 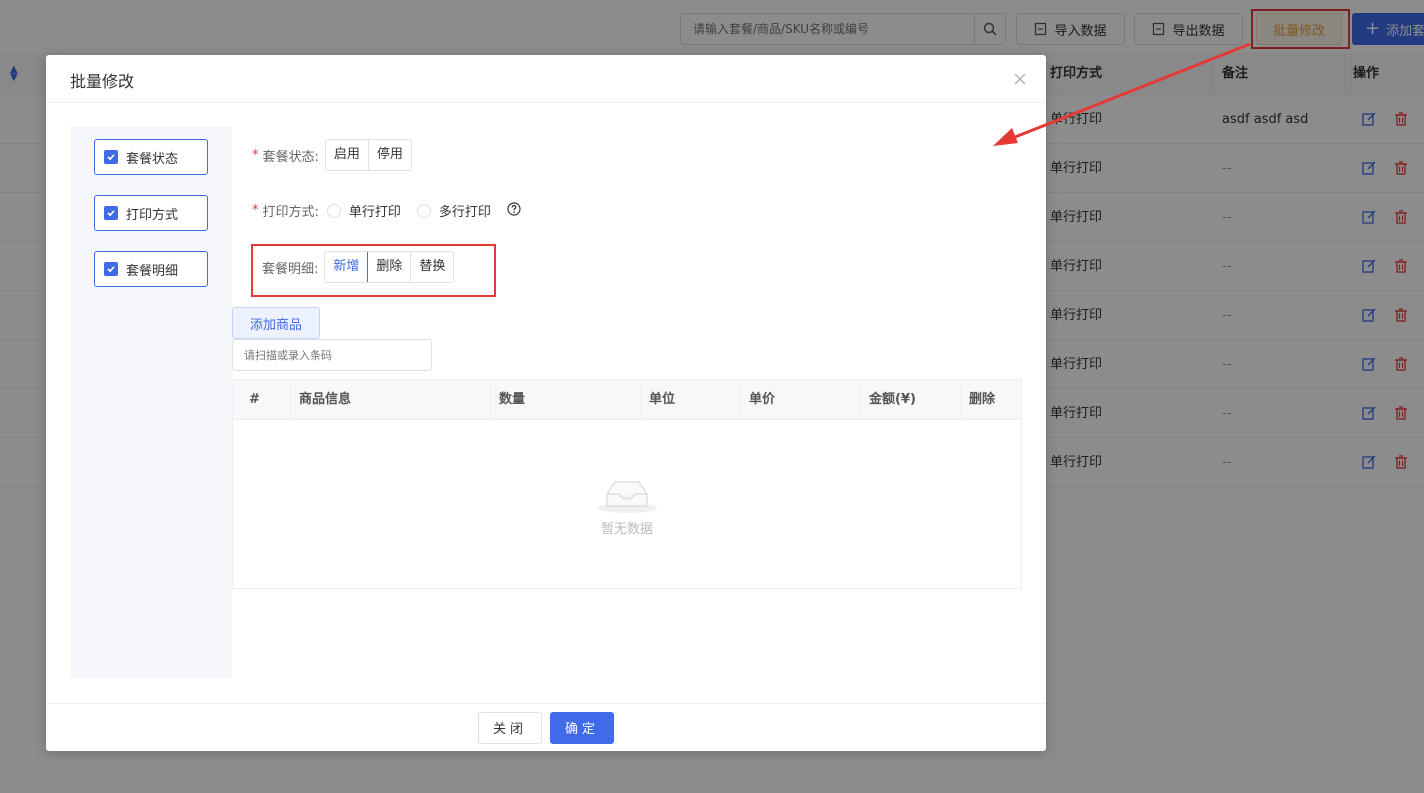 I want to click on checkbox-print-mode: 打印方式, so click(x=151, y=213).